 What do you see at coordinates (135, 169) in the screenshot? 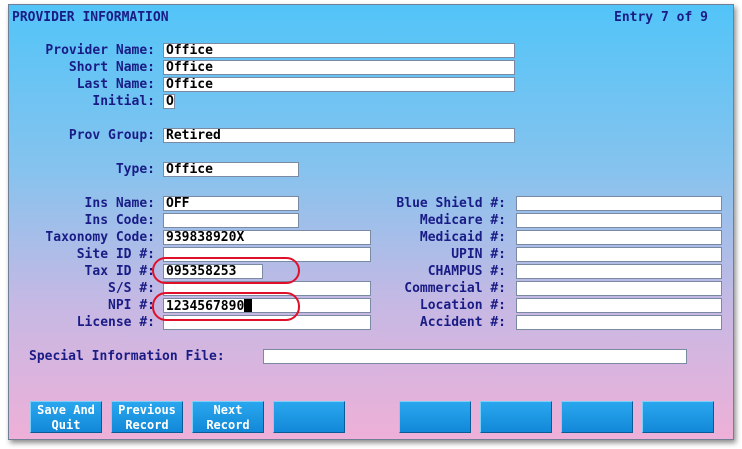
I see `type-label: Type:` at bounding box center [135, 169].